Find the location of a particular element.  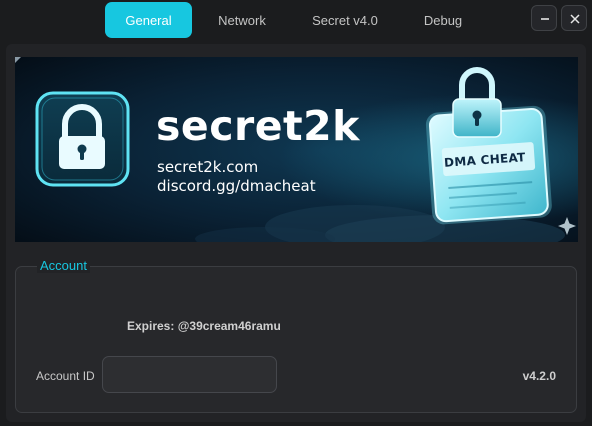

brand-discord: discord.gg/dmacheat is located at coordinates (236, 186).